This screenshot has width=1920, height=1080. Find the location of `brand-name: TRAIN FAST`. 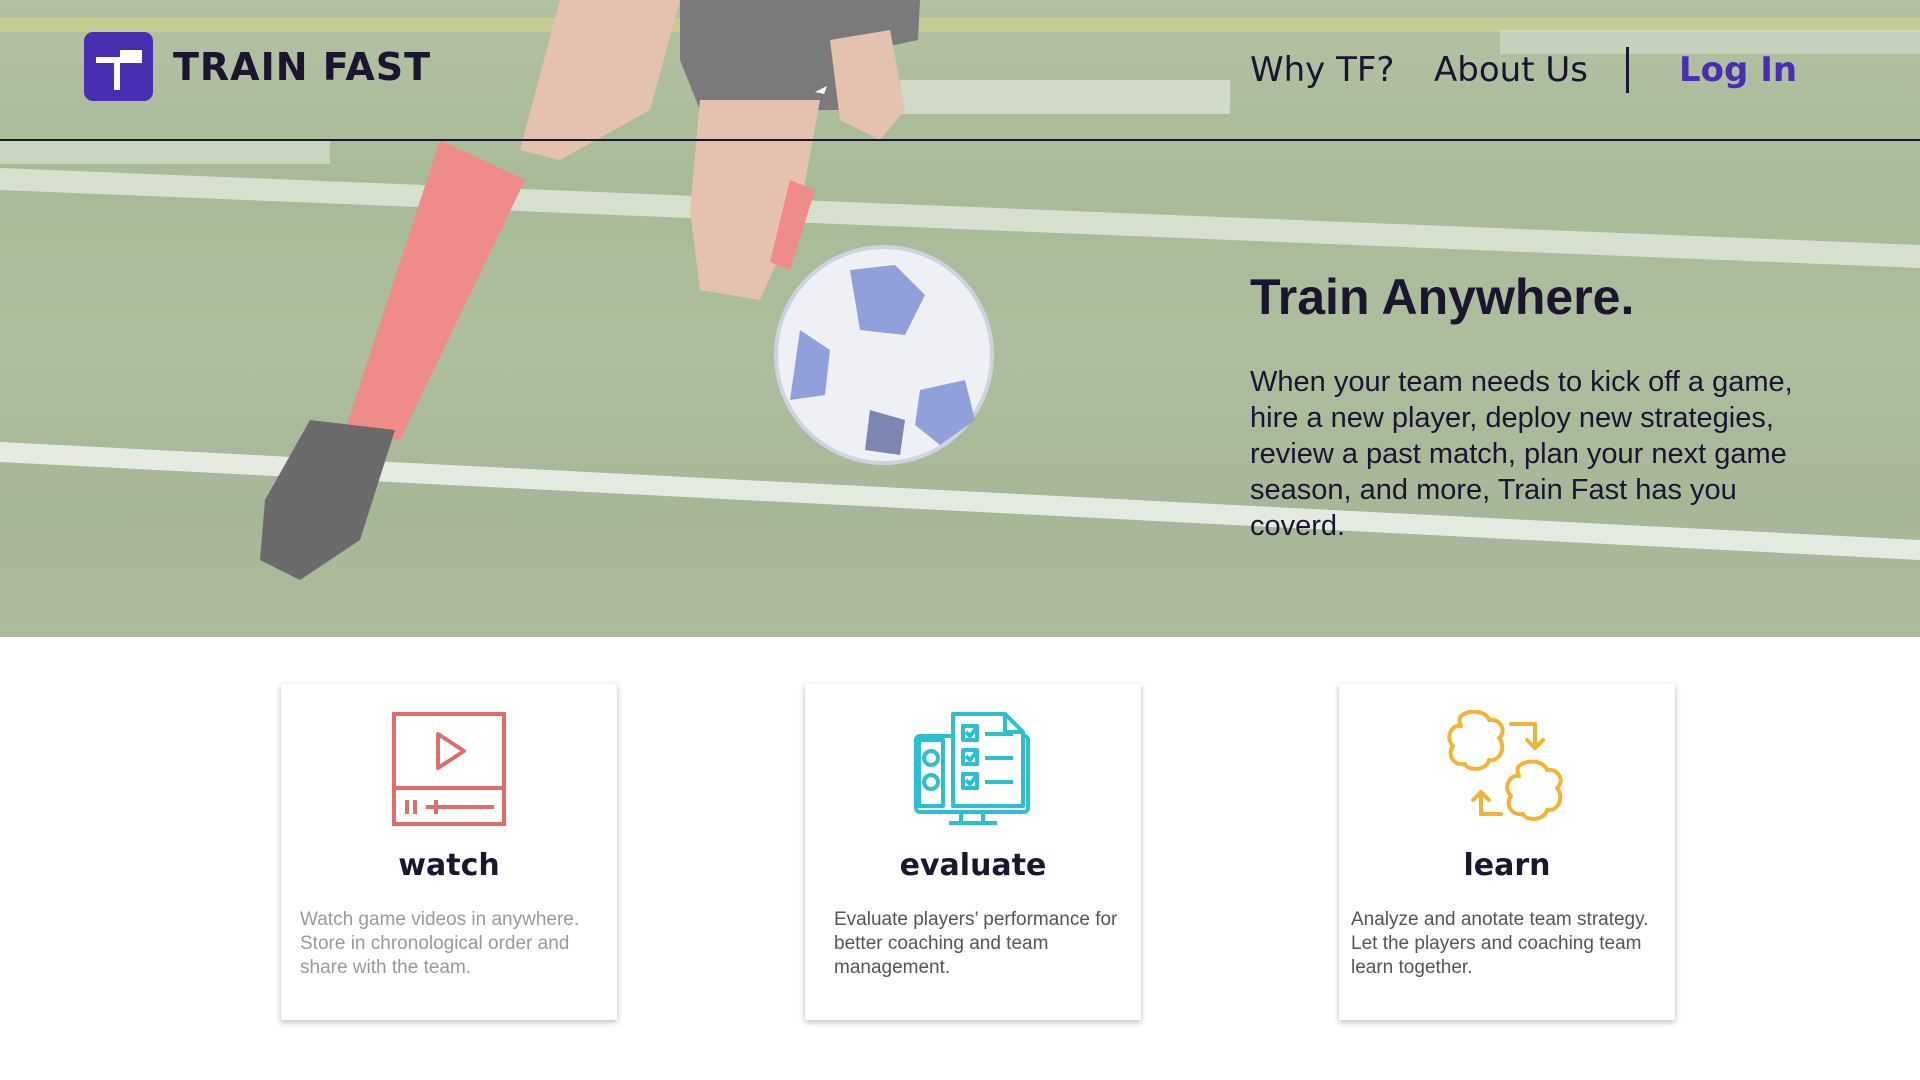

brand-name: TRAIN FAST is located at coordinates (302, 66).